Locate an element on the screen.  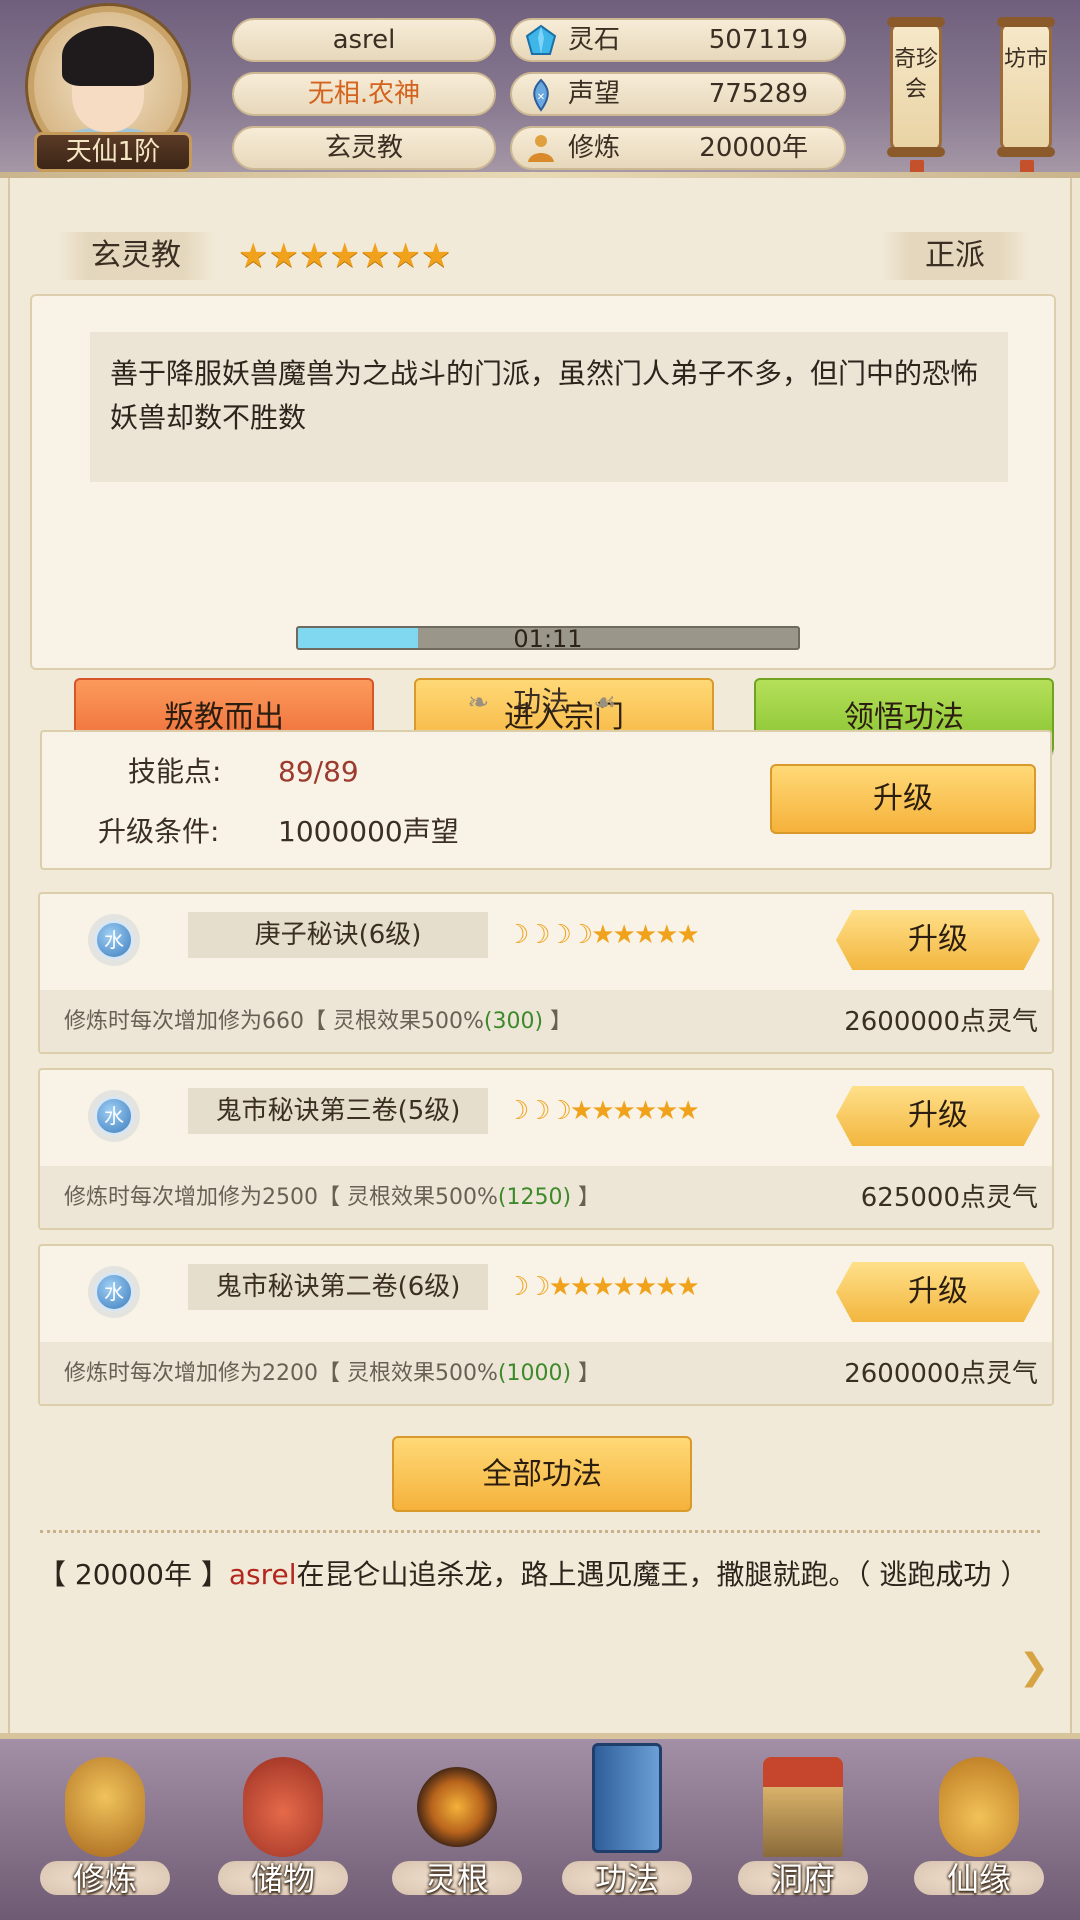
technique-effect: 修炼时每次增加修为2200【 灵根效果500%(1000) 】 is located at coordinates (332, 1374).